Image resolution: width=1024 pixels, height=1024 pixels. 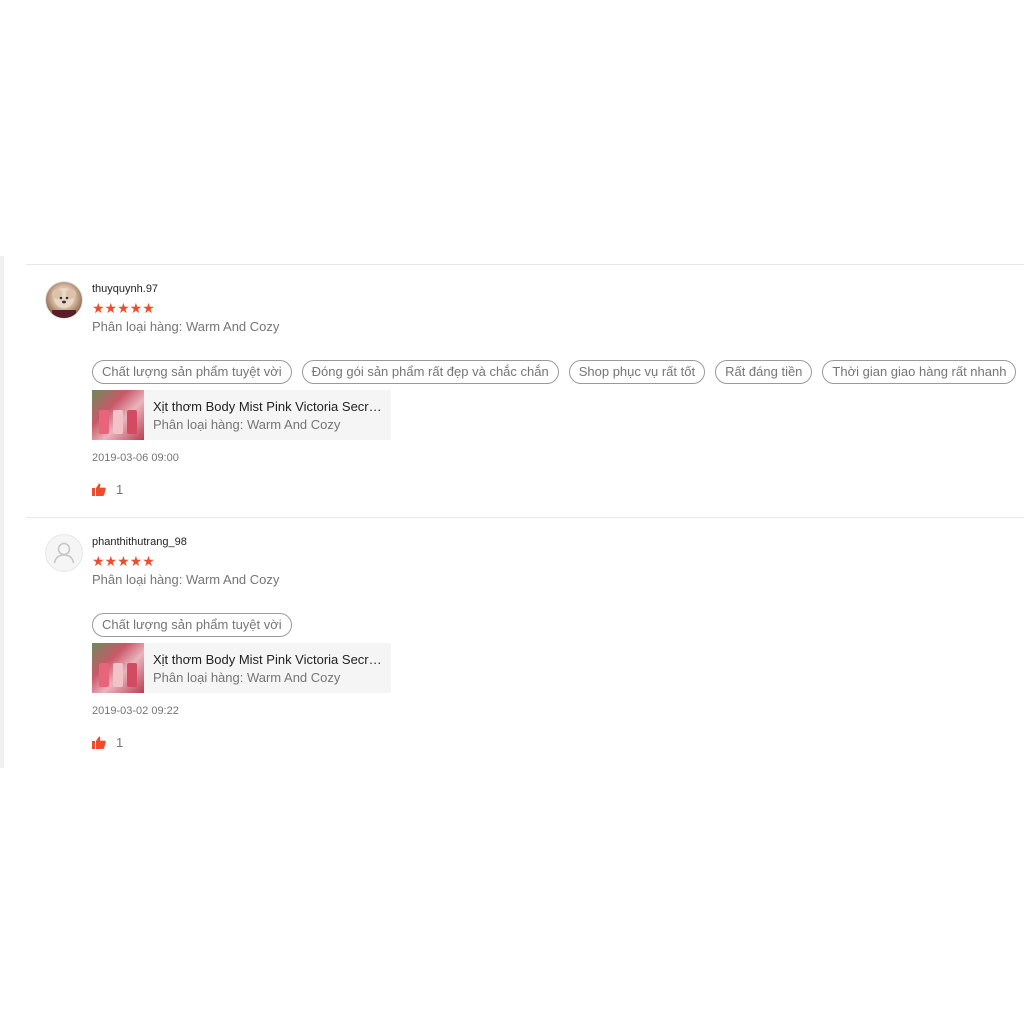 I want to click on review-tag: Rất đáng tiền, so click(x=764, y=372).